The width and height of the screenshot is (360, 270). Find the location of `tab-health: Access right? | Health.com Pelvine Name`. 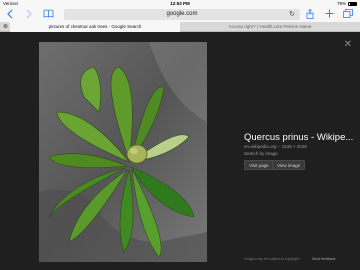

tab-health: Access right? | Health.com Pelvine Name is located at coordinates (270, 27).